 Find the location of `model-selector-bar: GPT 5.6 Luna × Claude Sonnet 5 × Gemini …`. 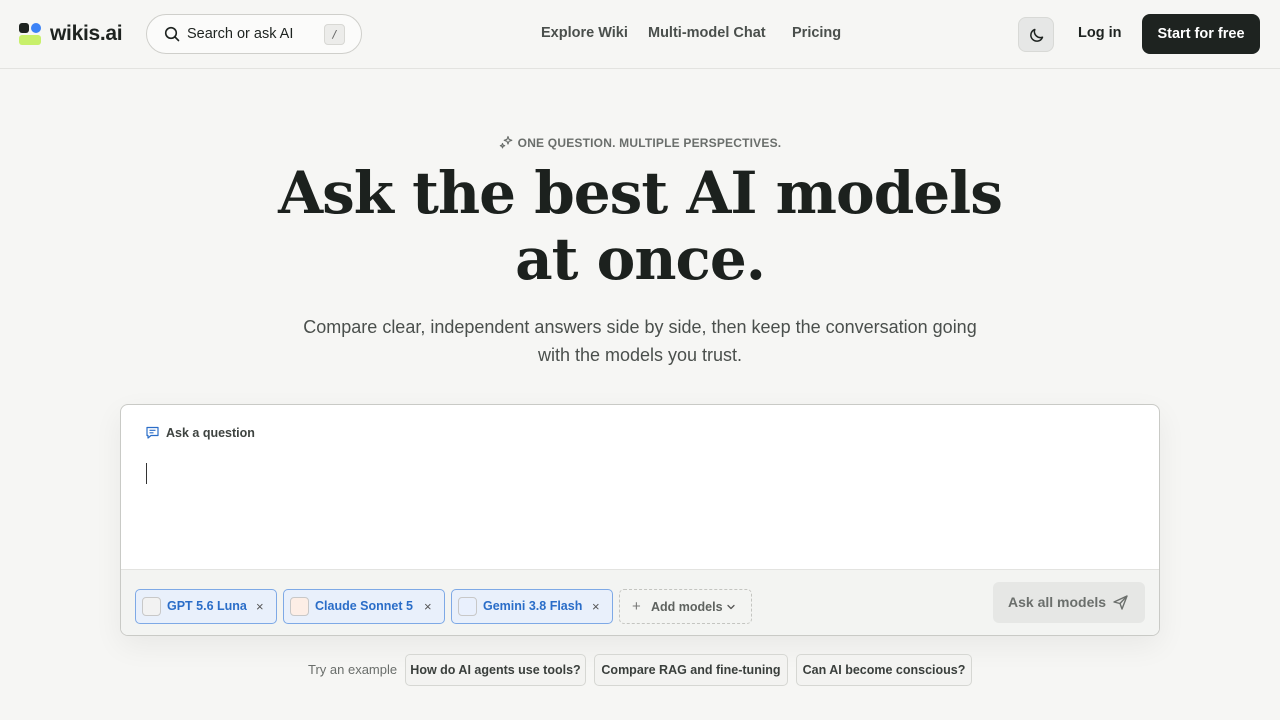

model-selector-bar: GPT 5.6 Luna × Claude Sonnet 5 × Gemini … is located at coordinates (640, 602).